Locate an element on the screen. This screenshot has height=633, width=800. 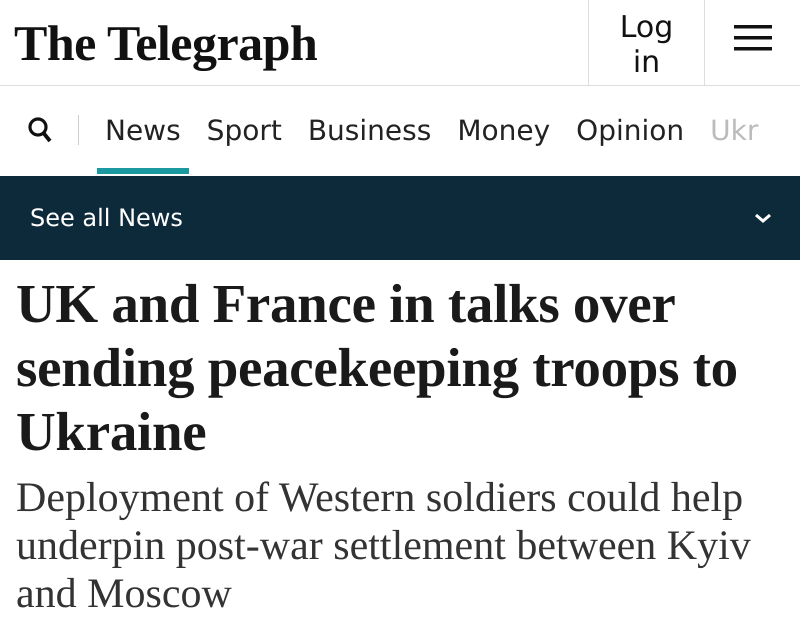
nav-tab: Opinion is located at coordinates (630, 130).